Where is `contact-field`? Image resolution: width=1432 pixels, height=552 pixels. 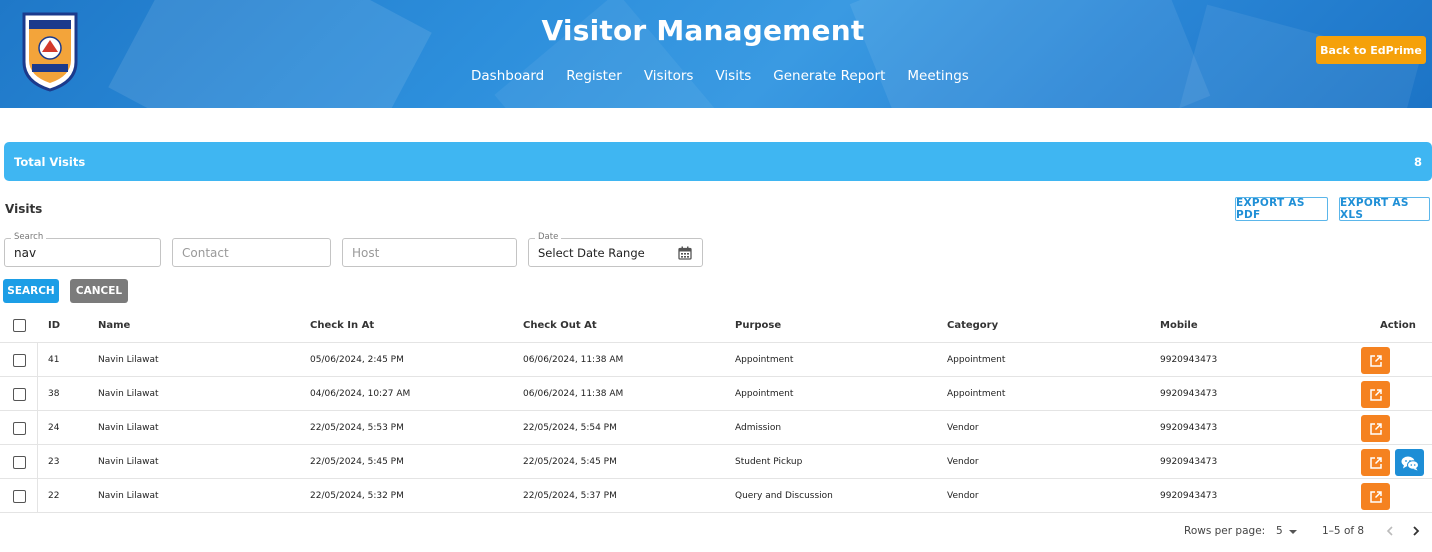
contact-field is located at coordinates (251, 252).